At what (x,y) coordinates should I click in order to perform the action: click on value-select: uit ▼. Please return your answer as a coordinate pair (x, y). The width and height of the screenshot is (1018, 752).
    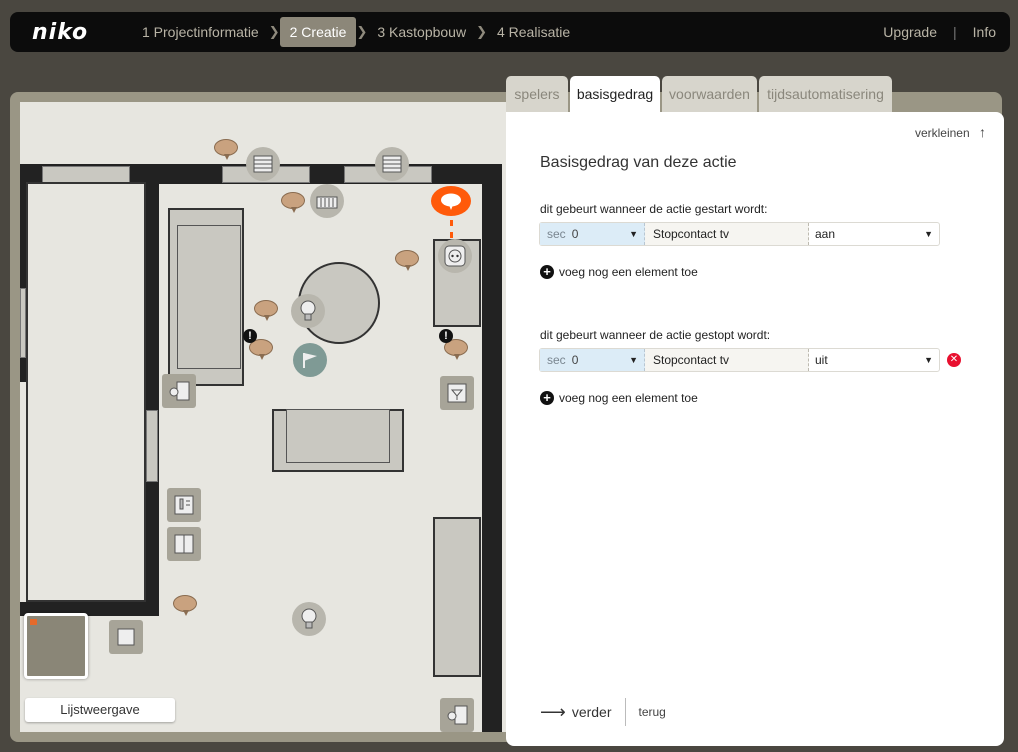
    Looking at the image, I should click on (874, 360).